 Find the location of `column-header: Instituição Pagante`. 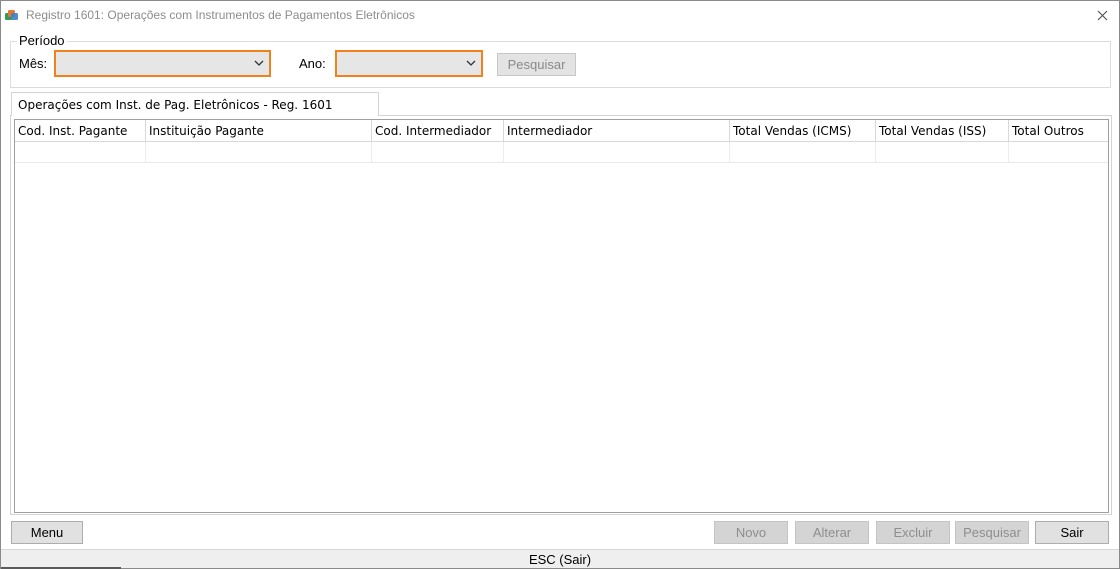

column-header: Instituição Pagante is located at coordinates (259, 131).